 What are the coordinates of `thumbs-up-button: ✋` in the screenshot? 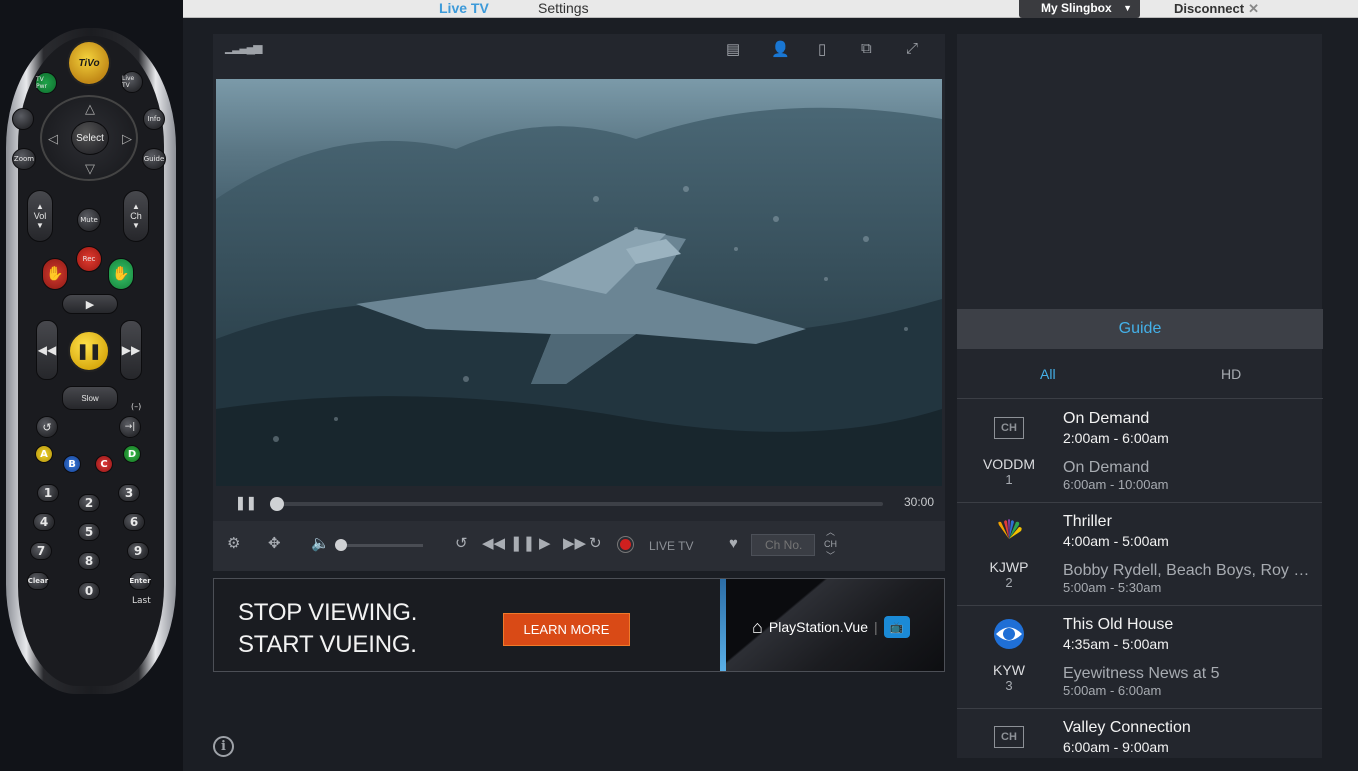 It's located at (121, 274).